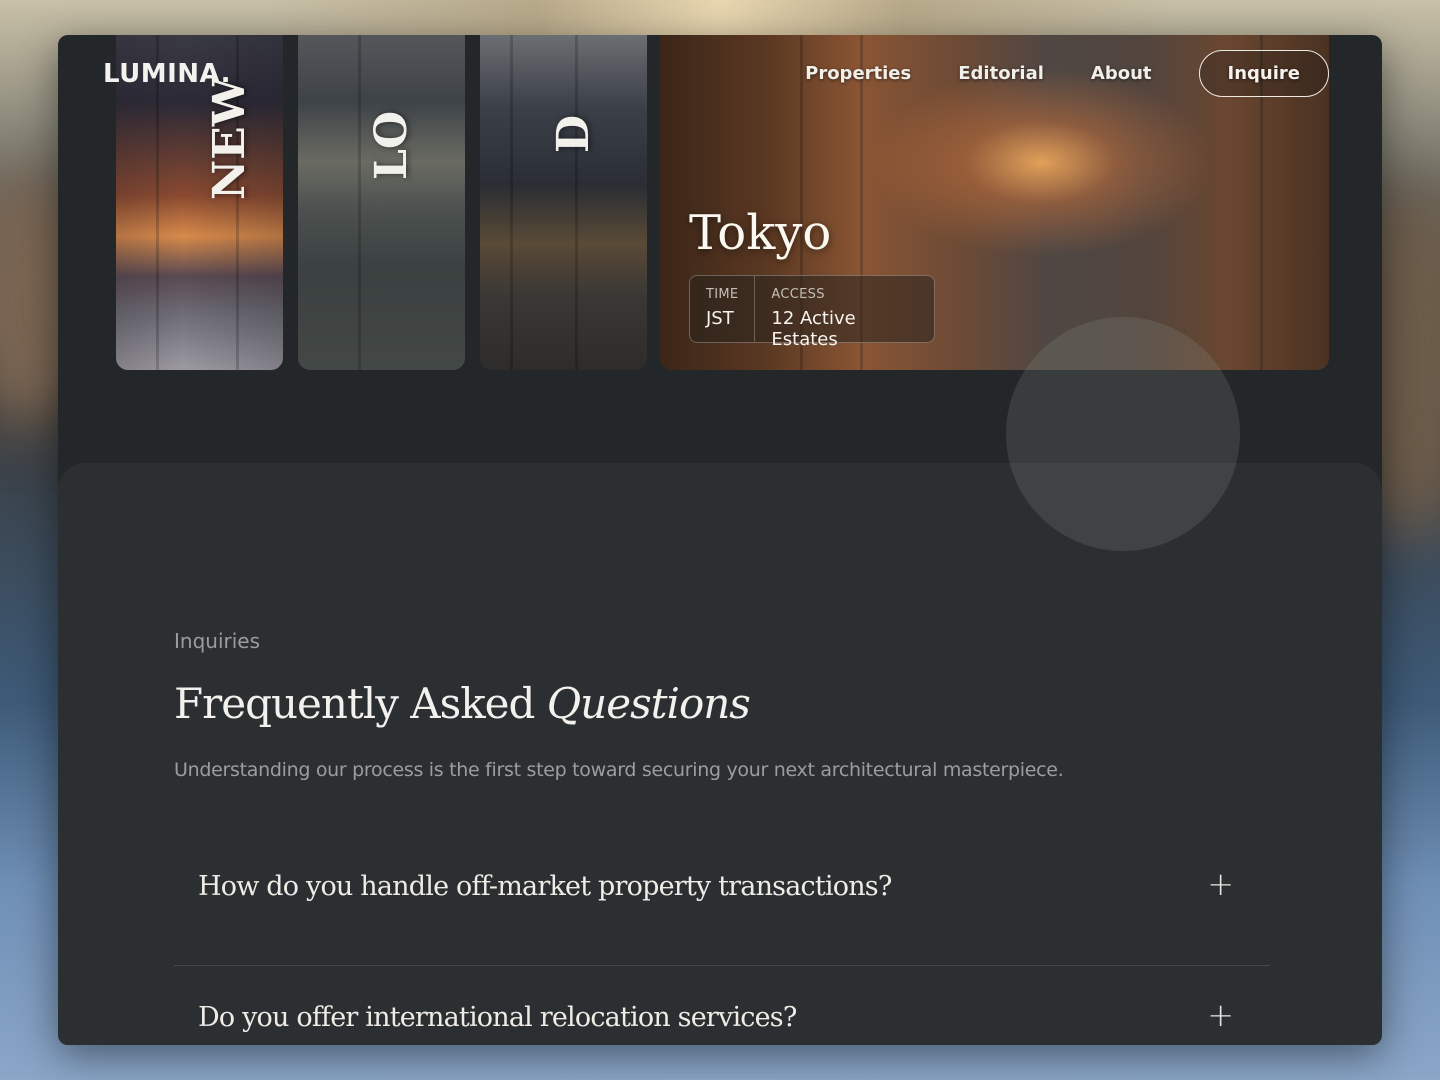 Image resolution: width=1440 pixels, height=1080 pixels. I want to click on faq-heading: Frequently Asked Questions, so click(462, 703).